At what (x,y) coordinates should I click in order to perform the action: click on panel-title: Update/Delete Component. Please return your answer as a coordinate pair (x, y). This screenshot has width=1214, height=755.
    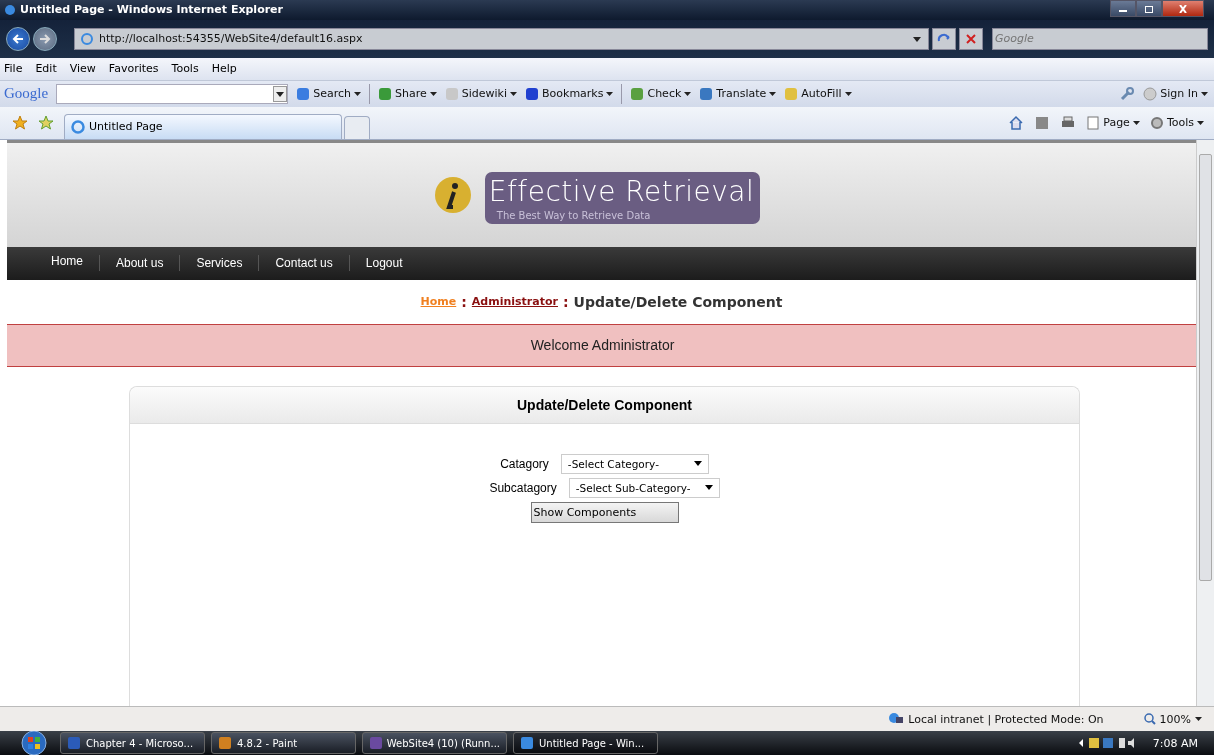
    Looking at the image, I should click on (604, 404).